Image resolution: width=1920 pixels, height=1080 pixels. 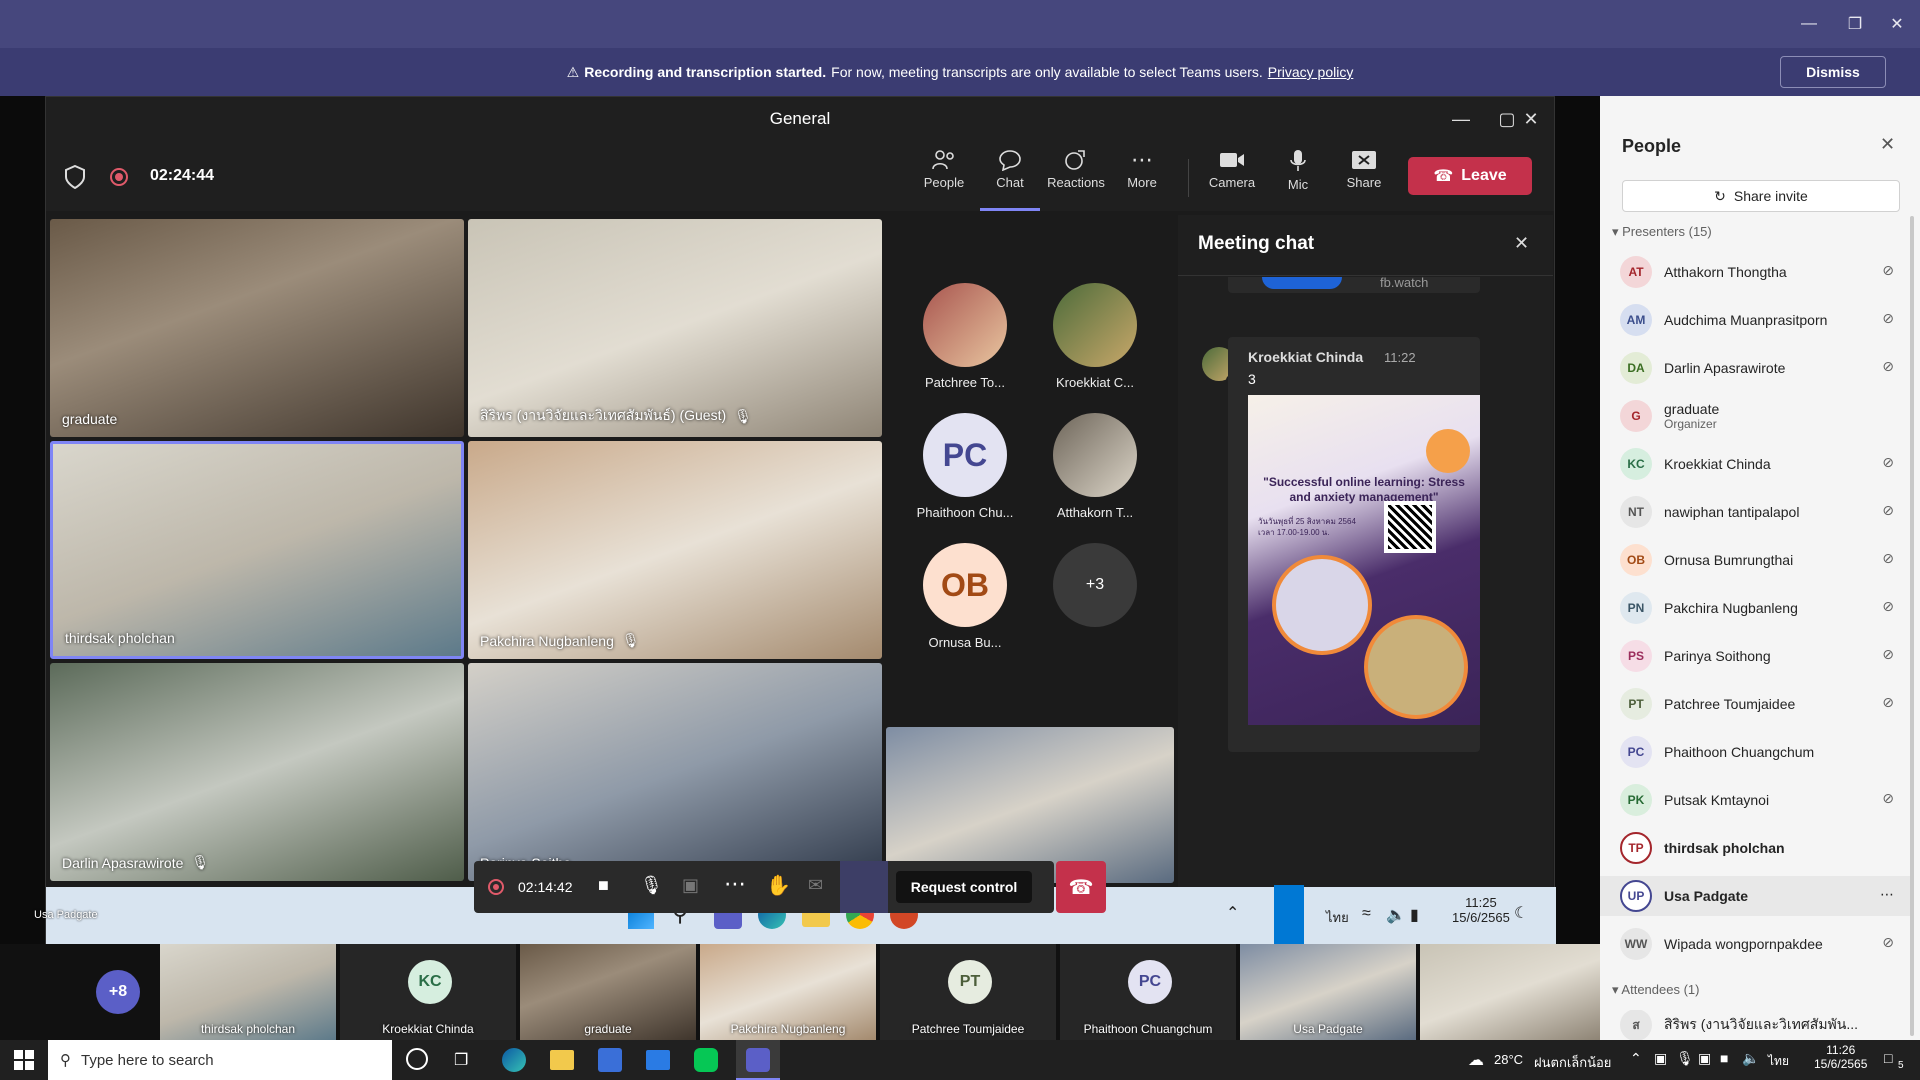 What do you see at coordinates (1660, 1058) in the screenshot?
I see `tray-app-icon: ▣` at bounding box center [1660, 1058].